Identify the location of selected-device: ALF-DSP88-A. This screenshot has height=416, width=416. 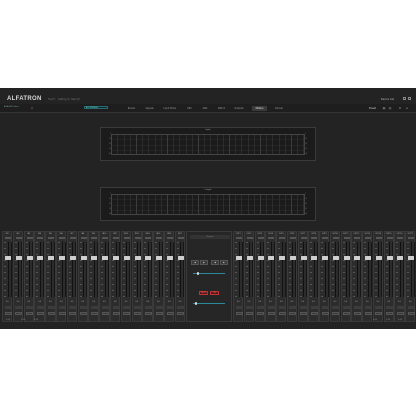
(96, 107).